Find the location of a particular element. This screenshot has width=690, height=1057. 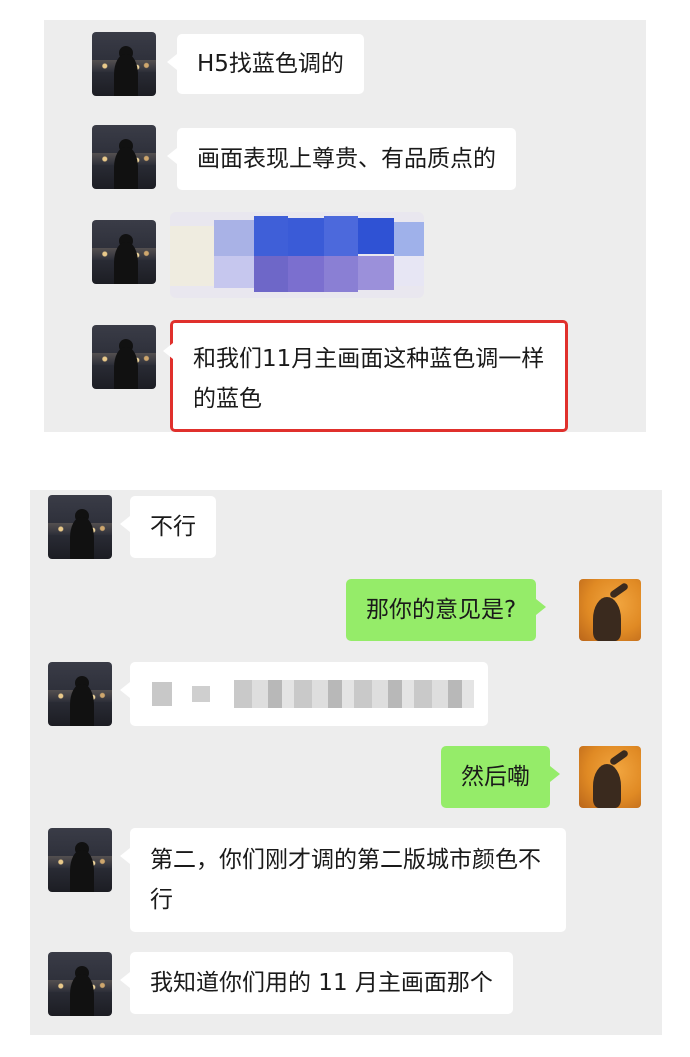

my-message-bubble: 然后嘞 is located at coordinates (500, 777).